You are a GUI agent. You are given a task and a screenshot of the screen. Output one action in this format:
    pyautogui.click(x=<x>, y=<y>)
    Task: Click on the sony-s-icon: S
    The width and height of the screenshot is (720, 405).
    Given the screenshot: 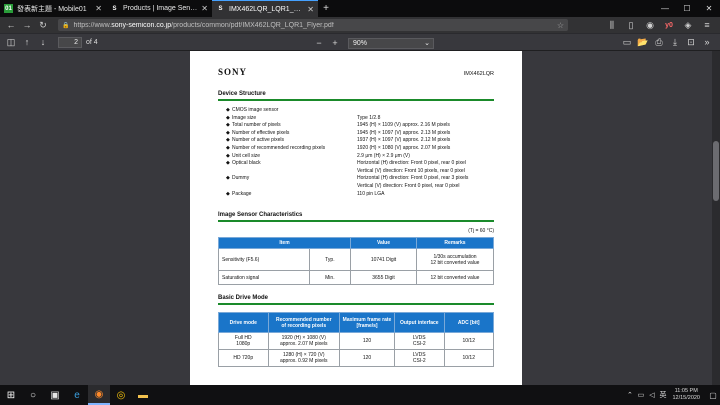 What is the action you would take?
    pyautogui.click(x=114, y=8)
    